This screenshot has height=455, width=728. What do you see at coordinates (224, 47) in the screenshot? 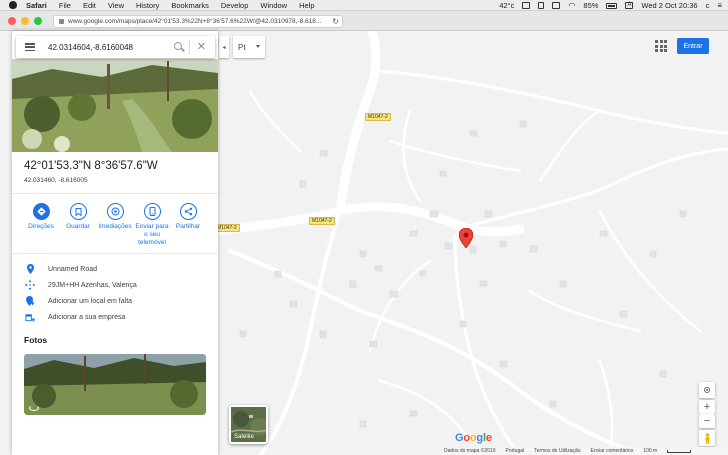
I see `collapse-panel-button: ◂` at bounding box center [224, 47].